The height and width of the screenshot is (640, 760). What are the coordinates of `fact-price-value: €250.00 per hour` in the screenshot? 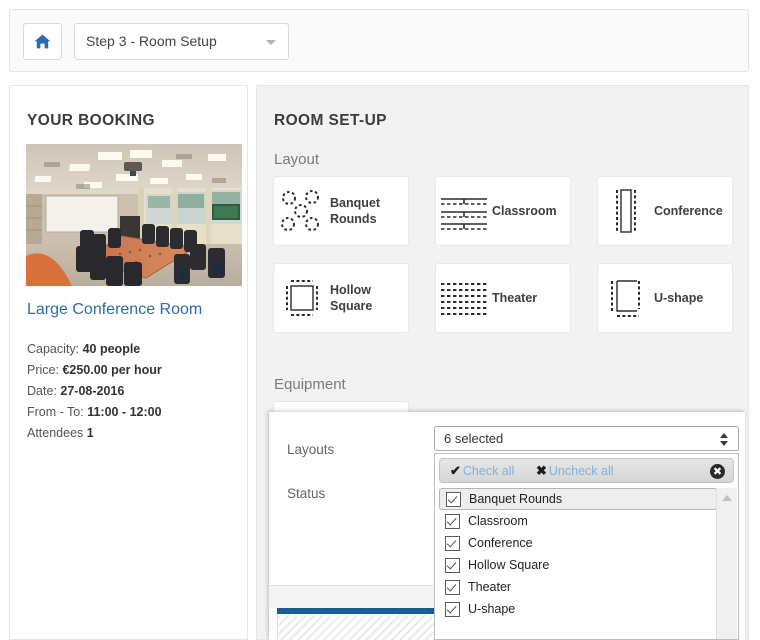 It's located at (112, 370).